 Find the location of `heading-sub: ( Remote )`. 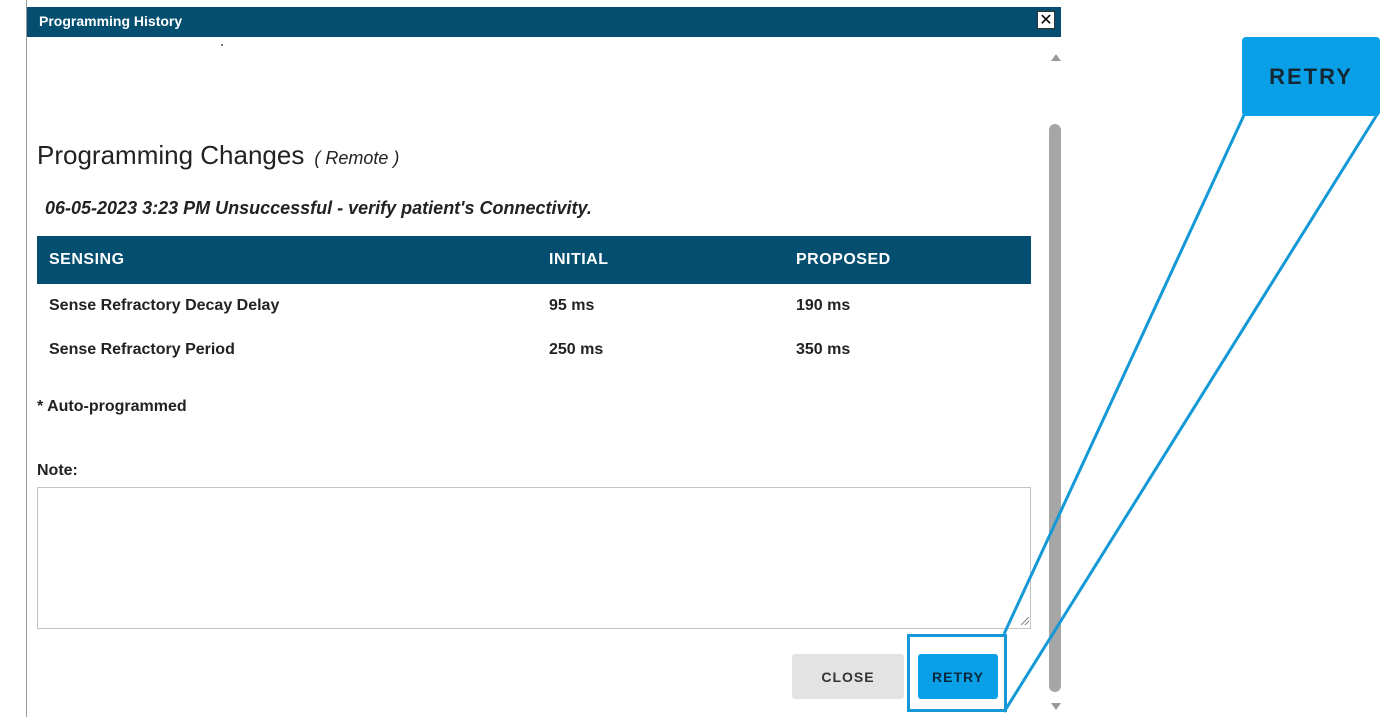

heading-sub: ( Remote ) is located at coordinates (357, 158).